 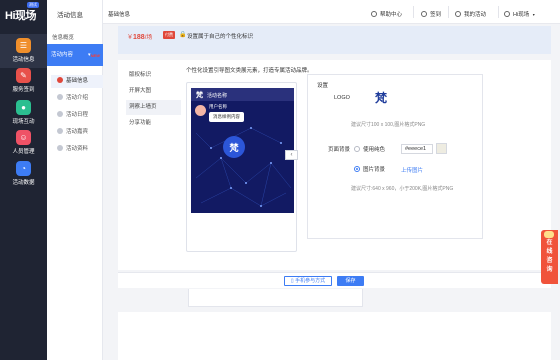 What do you see at coordinates (412, 170) in the screenshot?
I see `upload-image-link: 上传图片` at bounding box center [412, 170].